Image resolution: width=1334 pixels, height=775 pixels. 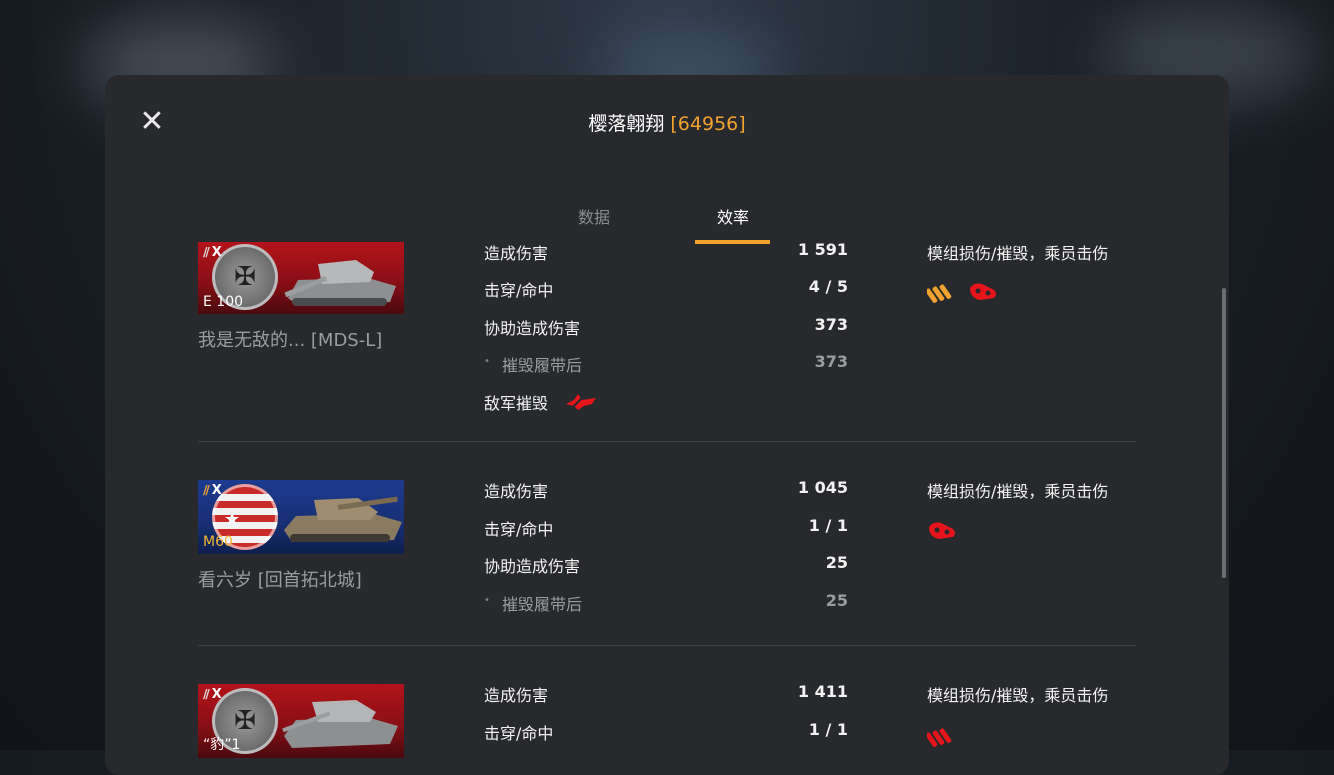 What do you see at coordinates (939, 737) in the screenshot?
I see `ammo-rack-destroyed-icon` at bounding box center [939, 737].